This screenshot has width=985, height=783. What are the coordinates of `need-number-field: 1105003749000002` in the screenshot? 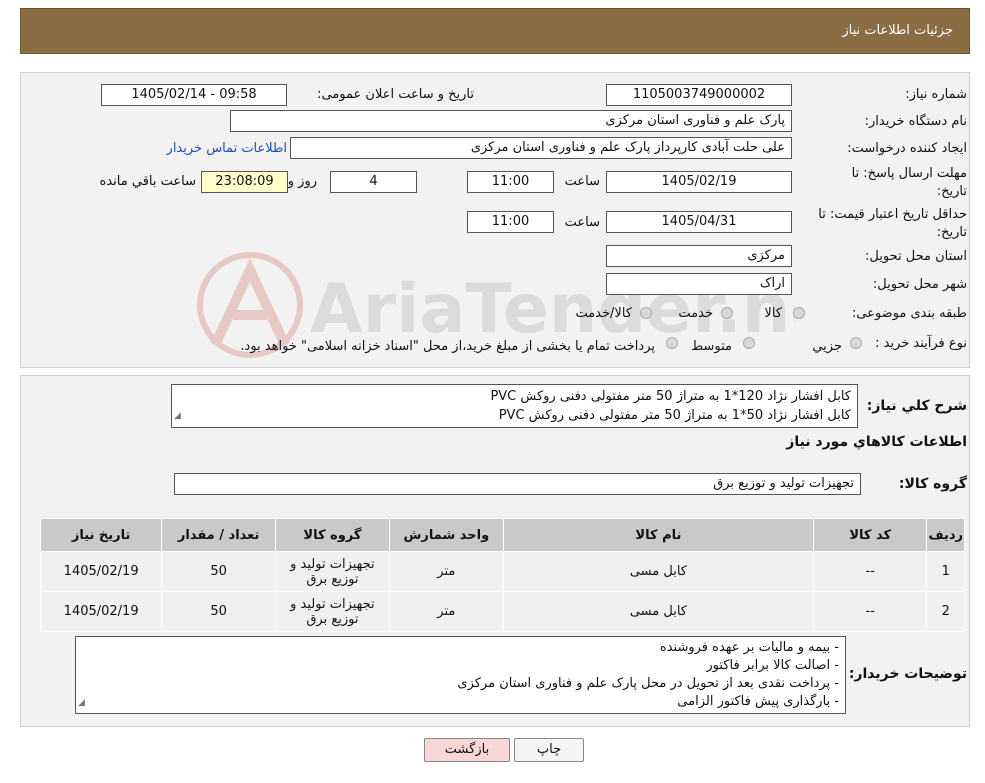 It's located at (699, 95).